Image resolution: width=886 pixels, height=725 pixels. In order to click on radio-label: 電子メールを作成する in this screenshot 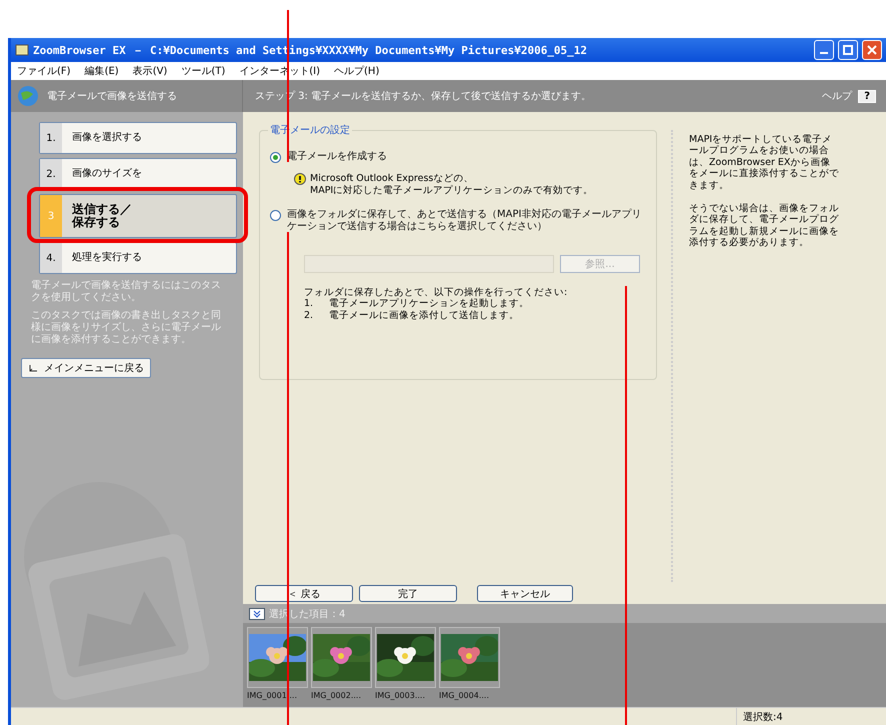, I will do `click(337, 157)`.